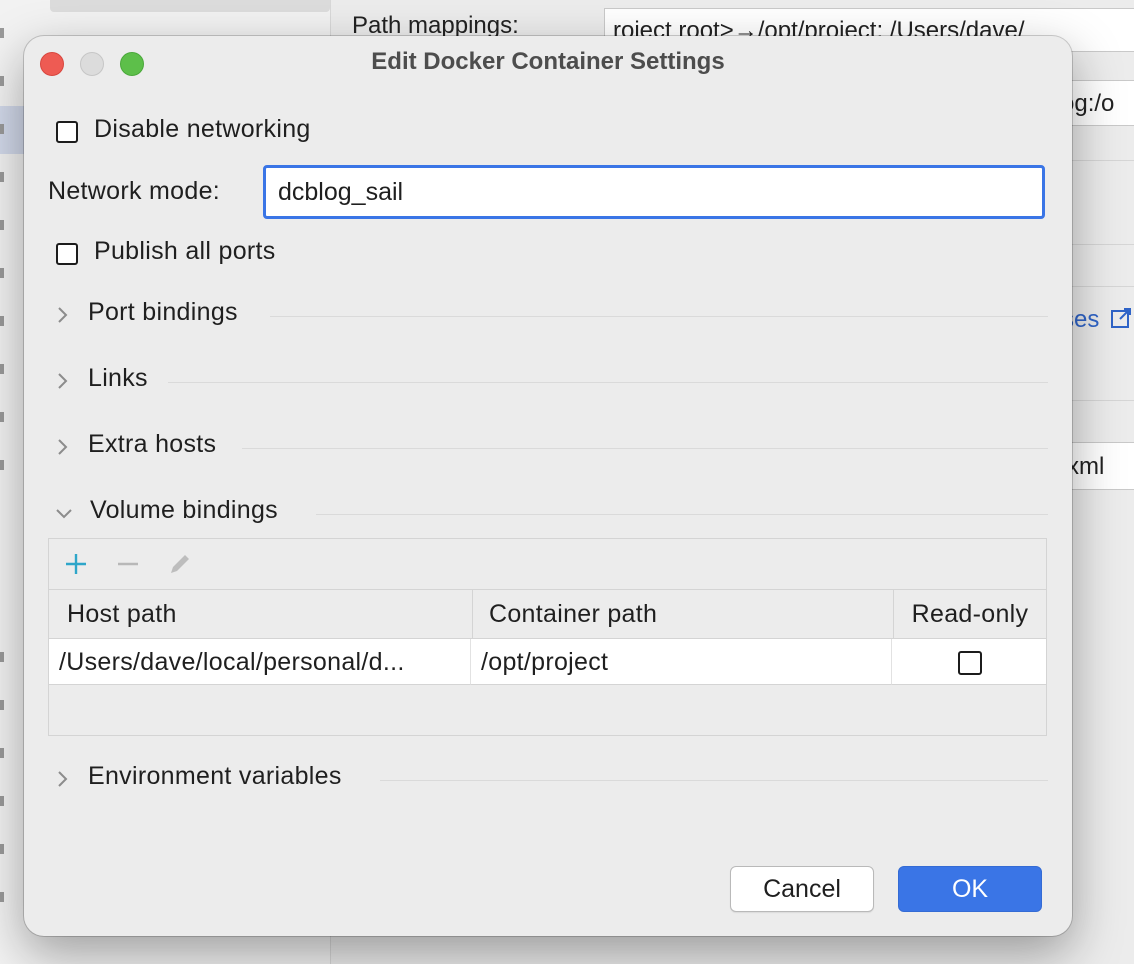 This screenshot has width=1134, height=964. What do you see at coordinates (163, 312) in the screenshot?
I see `section-title: Port bindings` at bounding box center [163, 312].